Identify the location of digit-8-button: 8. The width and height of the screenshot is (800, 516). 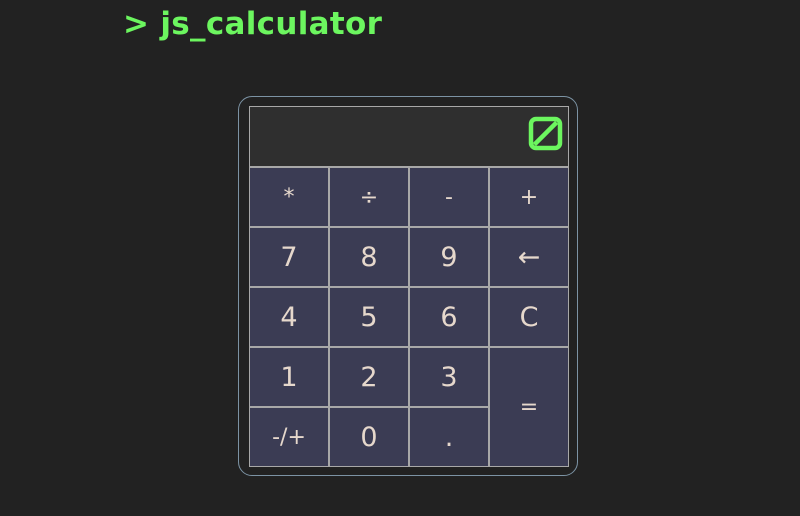
(369, 257).